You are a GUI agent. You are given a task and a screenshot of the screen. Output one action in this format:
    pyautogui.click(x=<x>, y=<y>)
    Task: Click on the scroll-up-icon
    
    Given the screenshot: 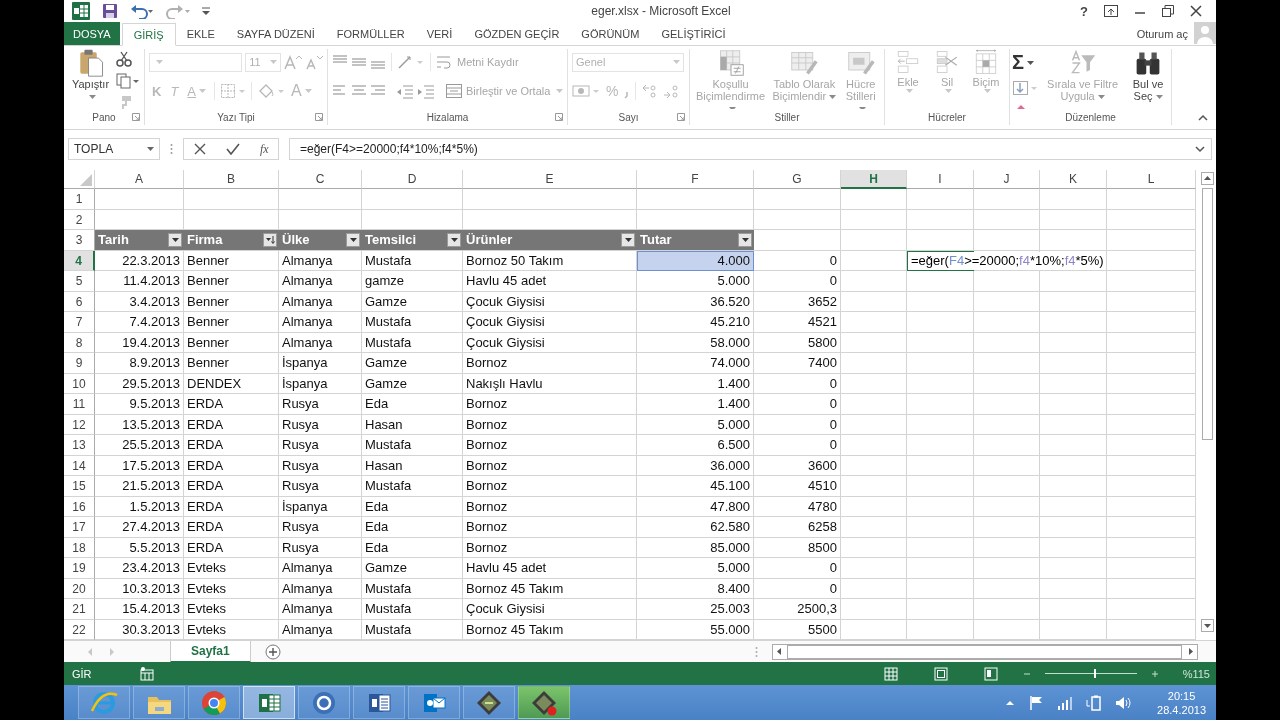 What is the action you would take?
    pyautogui.click(x=1207, y=178)
    